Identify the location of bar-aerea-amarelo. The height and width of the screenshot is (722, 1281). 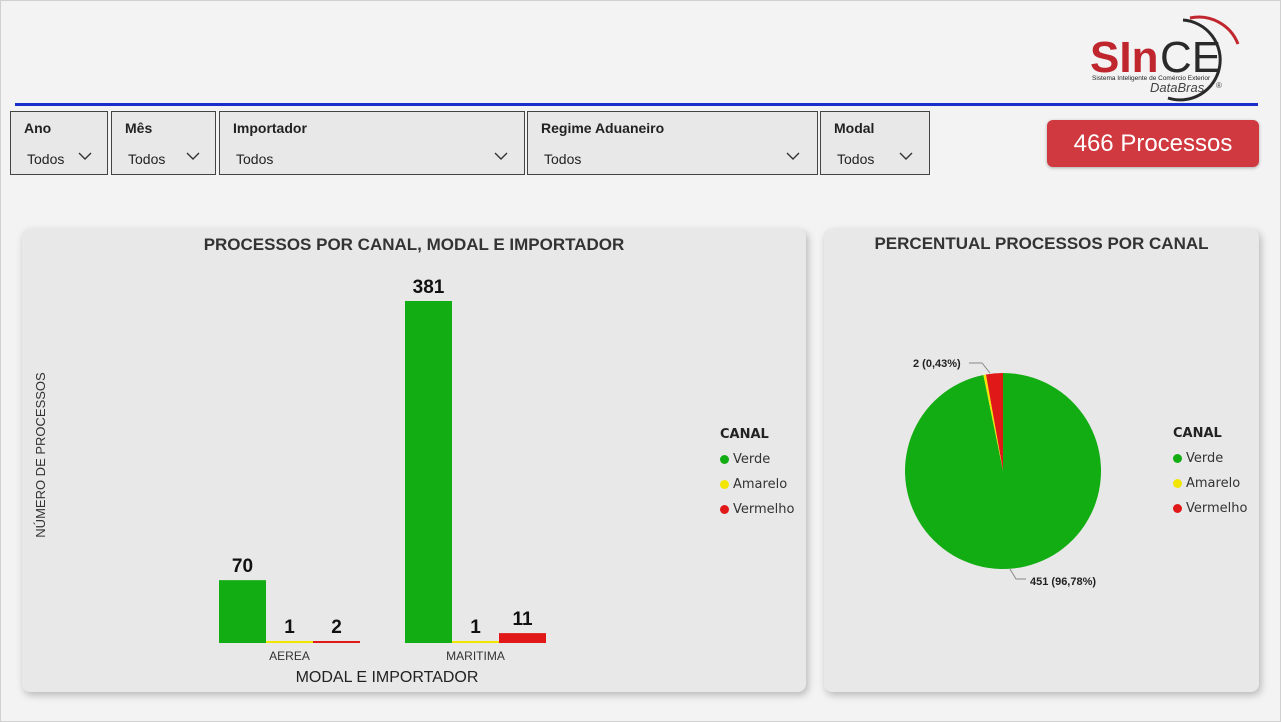
(289, 642).